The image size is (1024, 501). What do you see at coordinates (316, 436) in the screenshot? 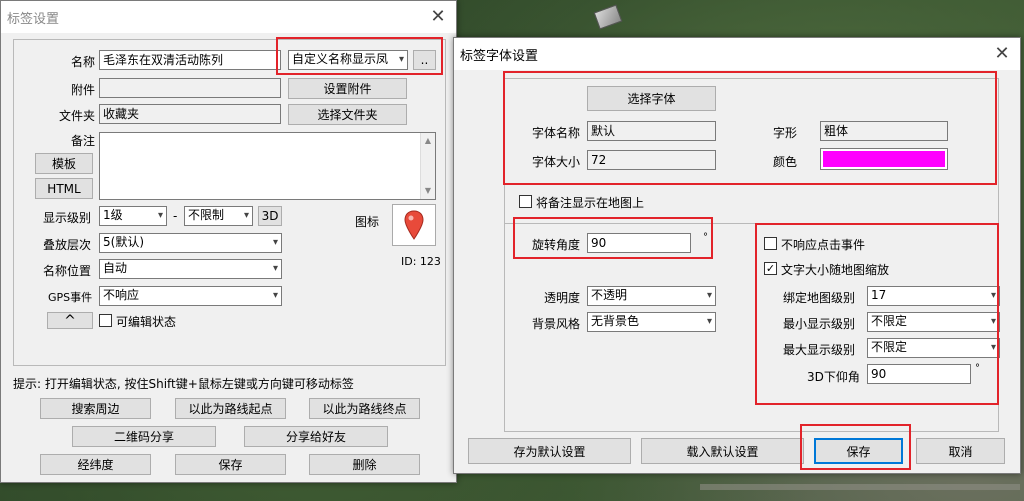
I see `share-friend-button: 分享给好友` at bounding box center [316, 436].